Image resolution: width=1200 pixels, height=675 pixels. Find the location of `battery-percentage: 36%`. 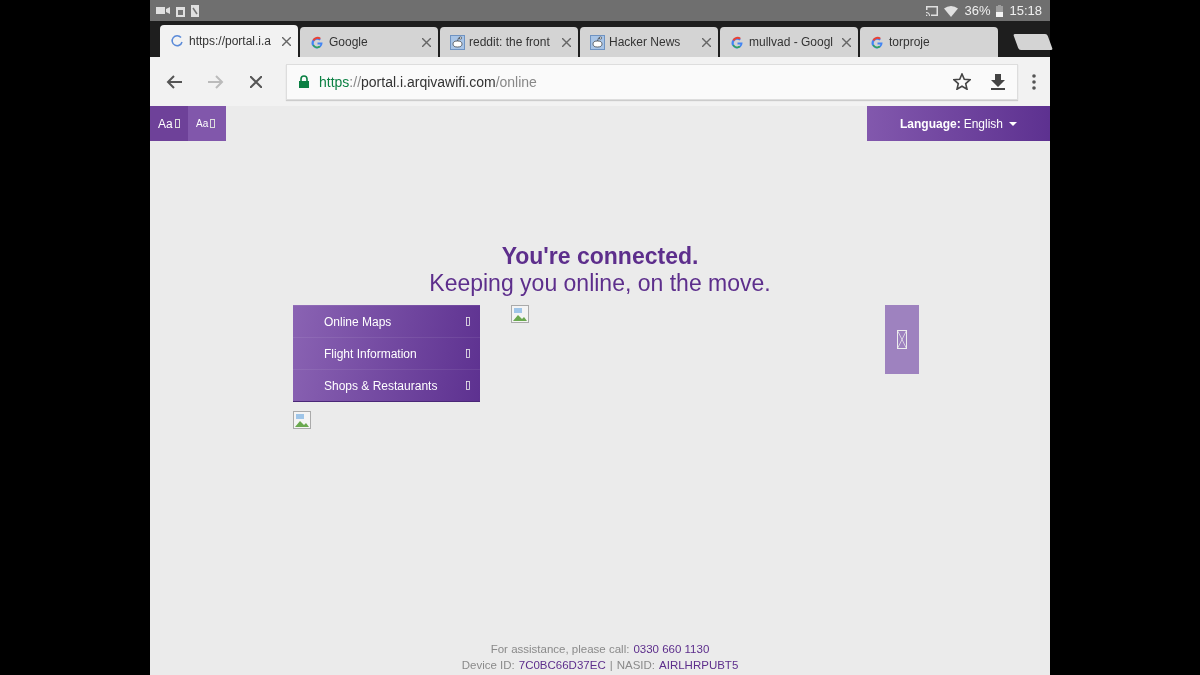

battery-percentage: 36% is located at coordinates (977, 10).